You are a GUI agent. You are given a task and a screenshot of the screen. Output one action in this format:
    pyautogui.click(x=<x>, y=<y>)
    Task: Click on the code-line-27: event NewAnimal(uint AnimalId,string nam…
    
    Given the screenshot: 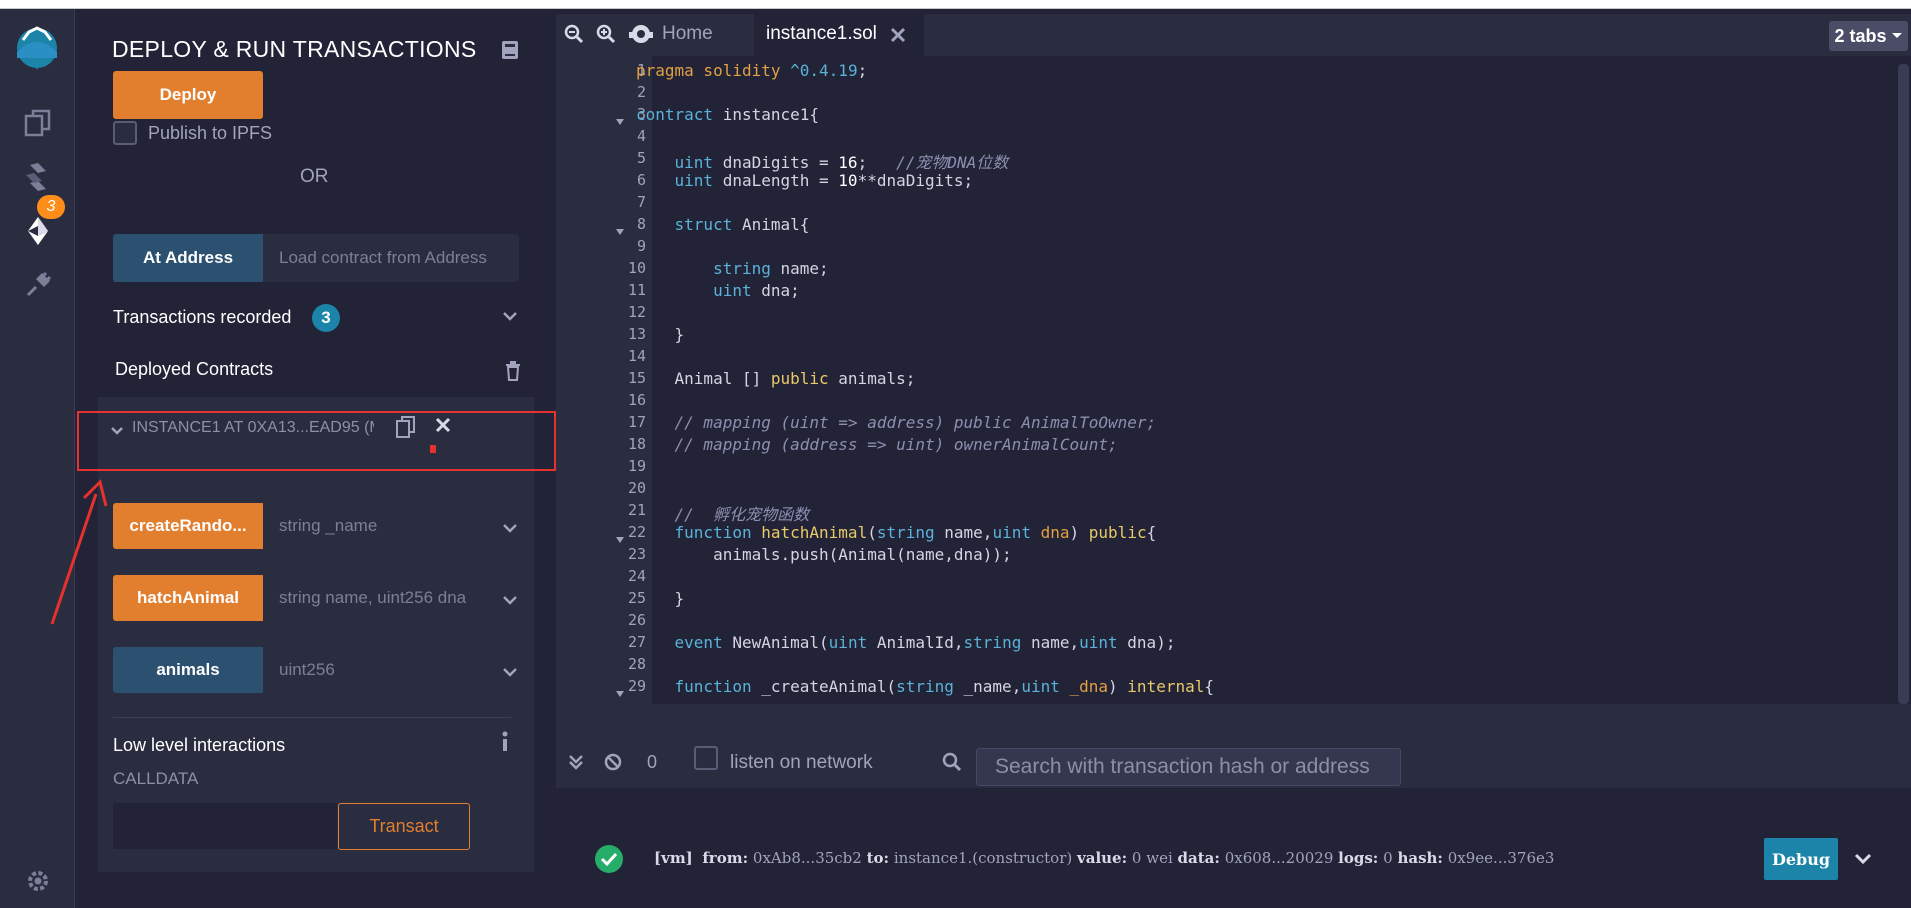 What is the action you would take?
    pyautogui.click(x=925, y=642)
    